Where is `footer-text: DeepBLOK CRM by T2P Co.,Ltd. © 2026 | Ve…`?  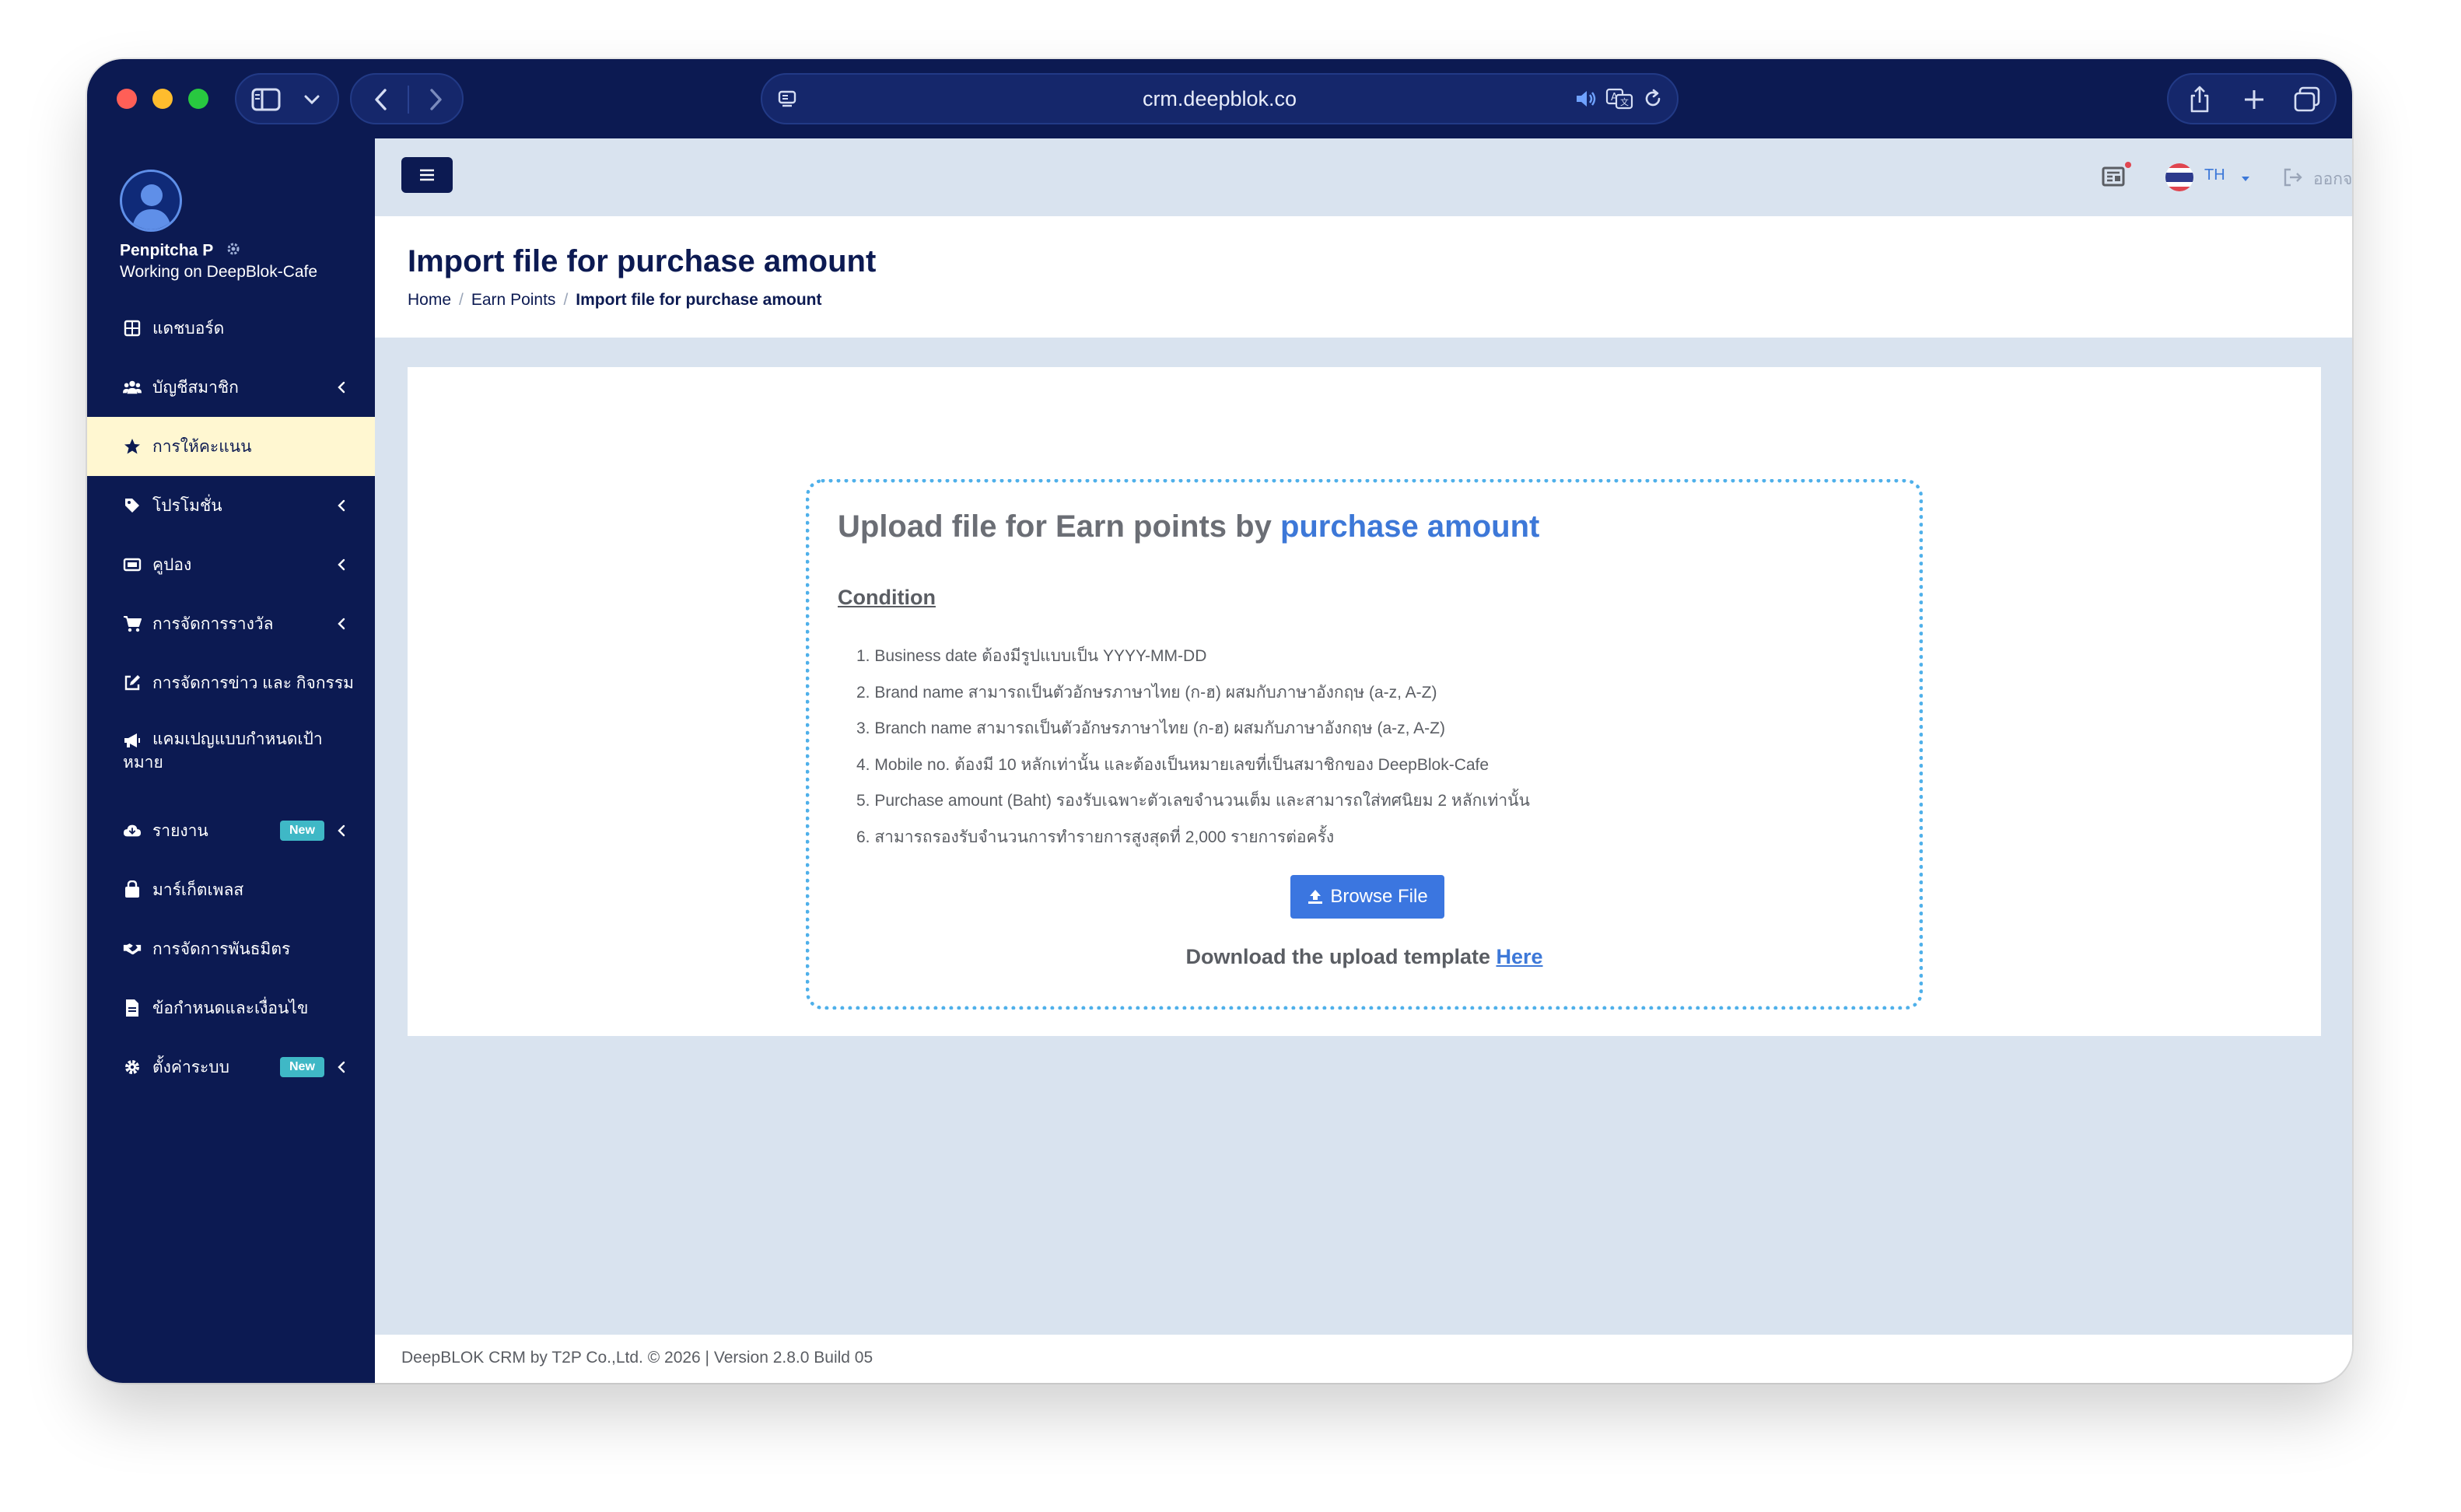 footer-text: DeepBLOK CRM by T2P Co.,Ltd. © 2026 | Ve… is located at coordinates (637, 1358).